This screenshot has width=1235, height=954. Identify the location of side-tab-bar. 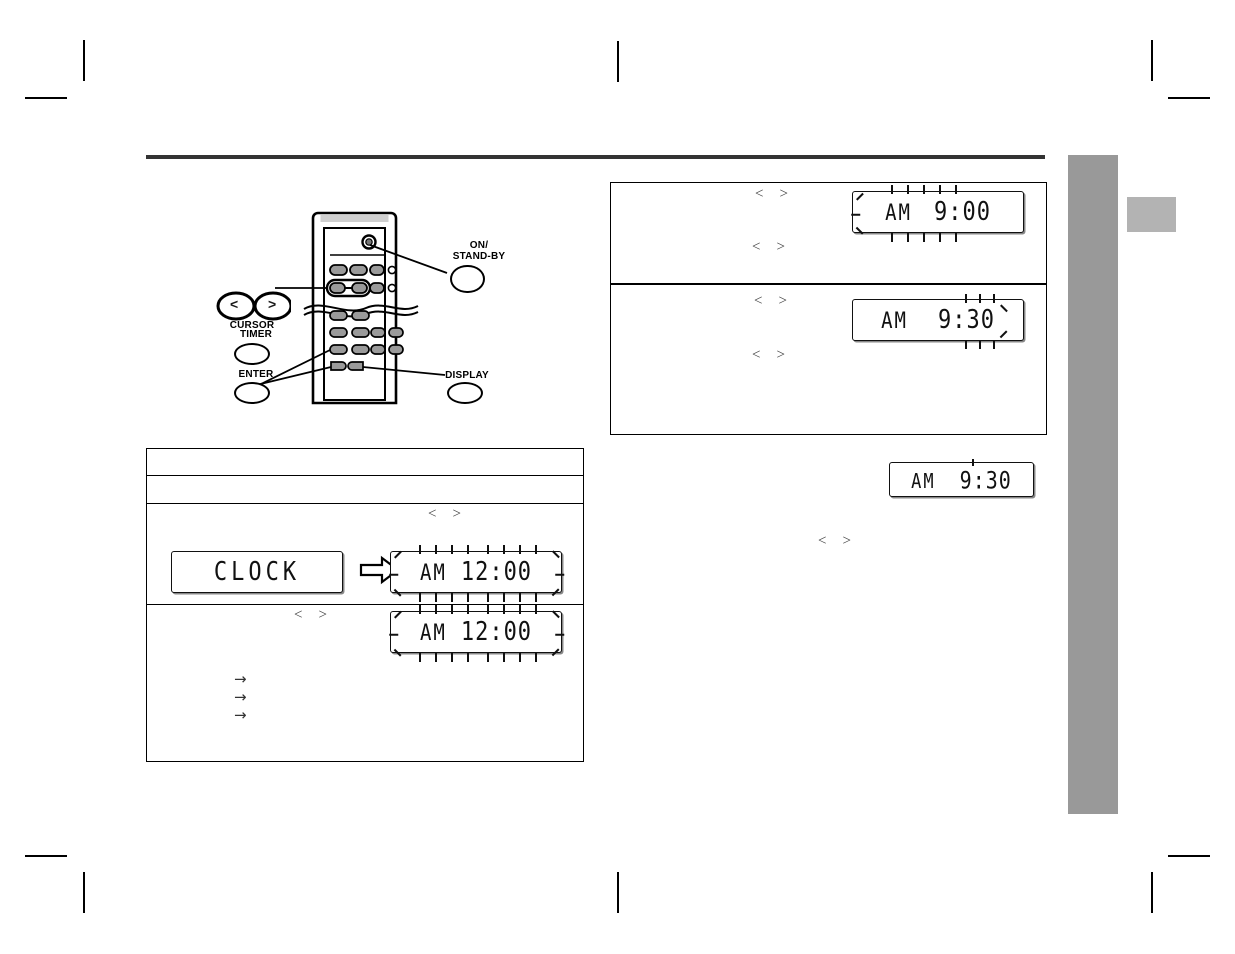
(1093, 484).